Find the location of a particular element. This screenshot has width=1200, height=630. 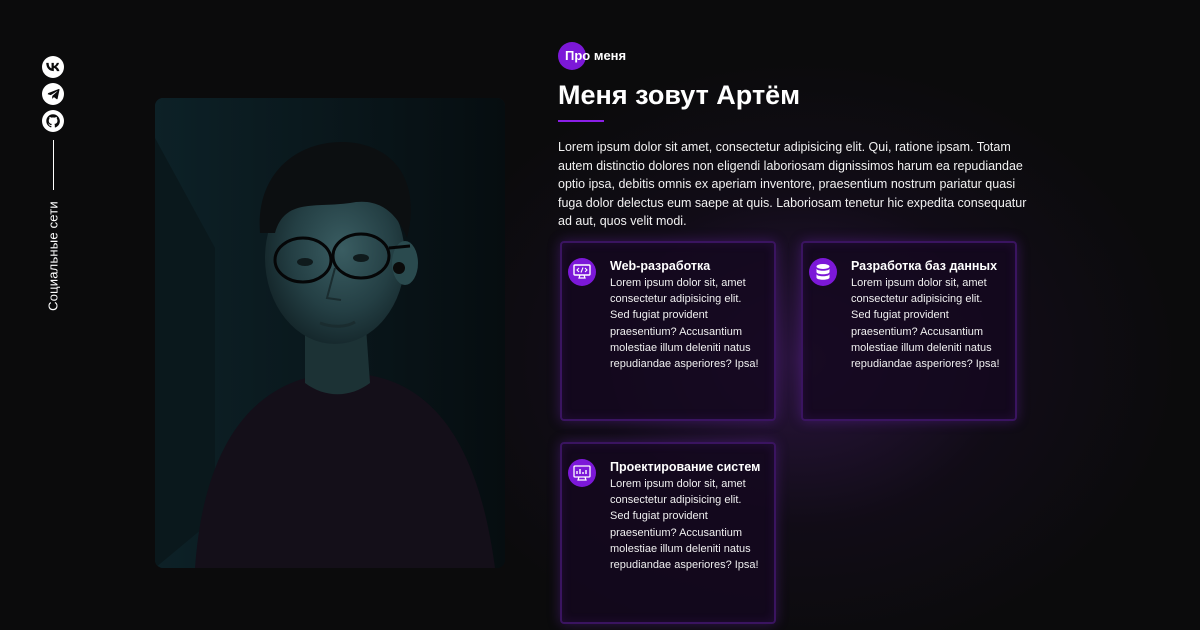

database-icon is located at coordinates (823, 272).